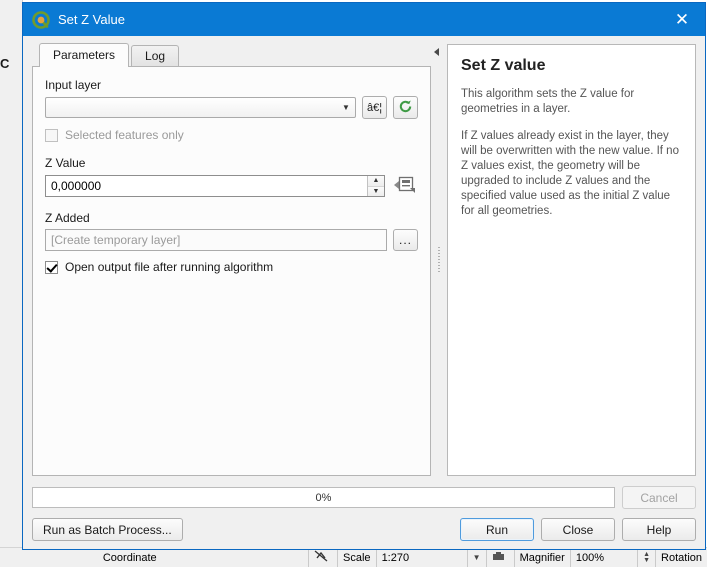 This screenshot has height=567, width=707. What do you see at coordinates (422, 557) in the screenshot?
I see `status-scale-value: 1:270` at bounding box center [422, 557].